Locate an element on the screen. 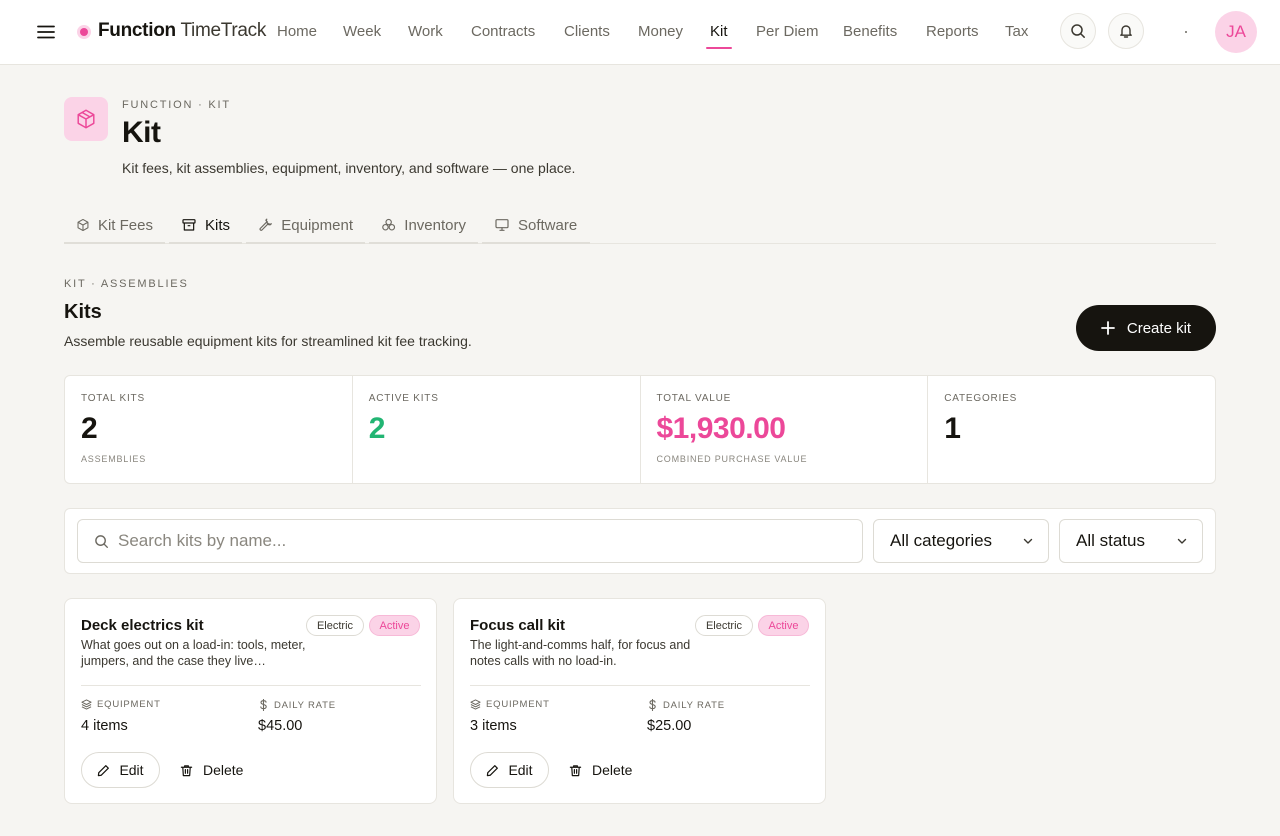 The image size is (1280, 836). stat-total-kits: TOTAL KITS 2 ASSEMBLIES is located at coordinates (209, 429).